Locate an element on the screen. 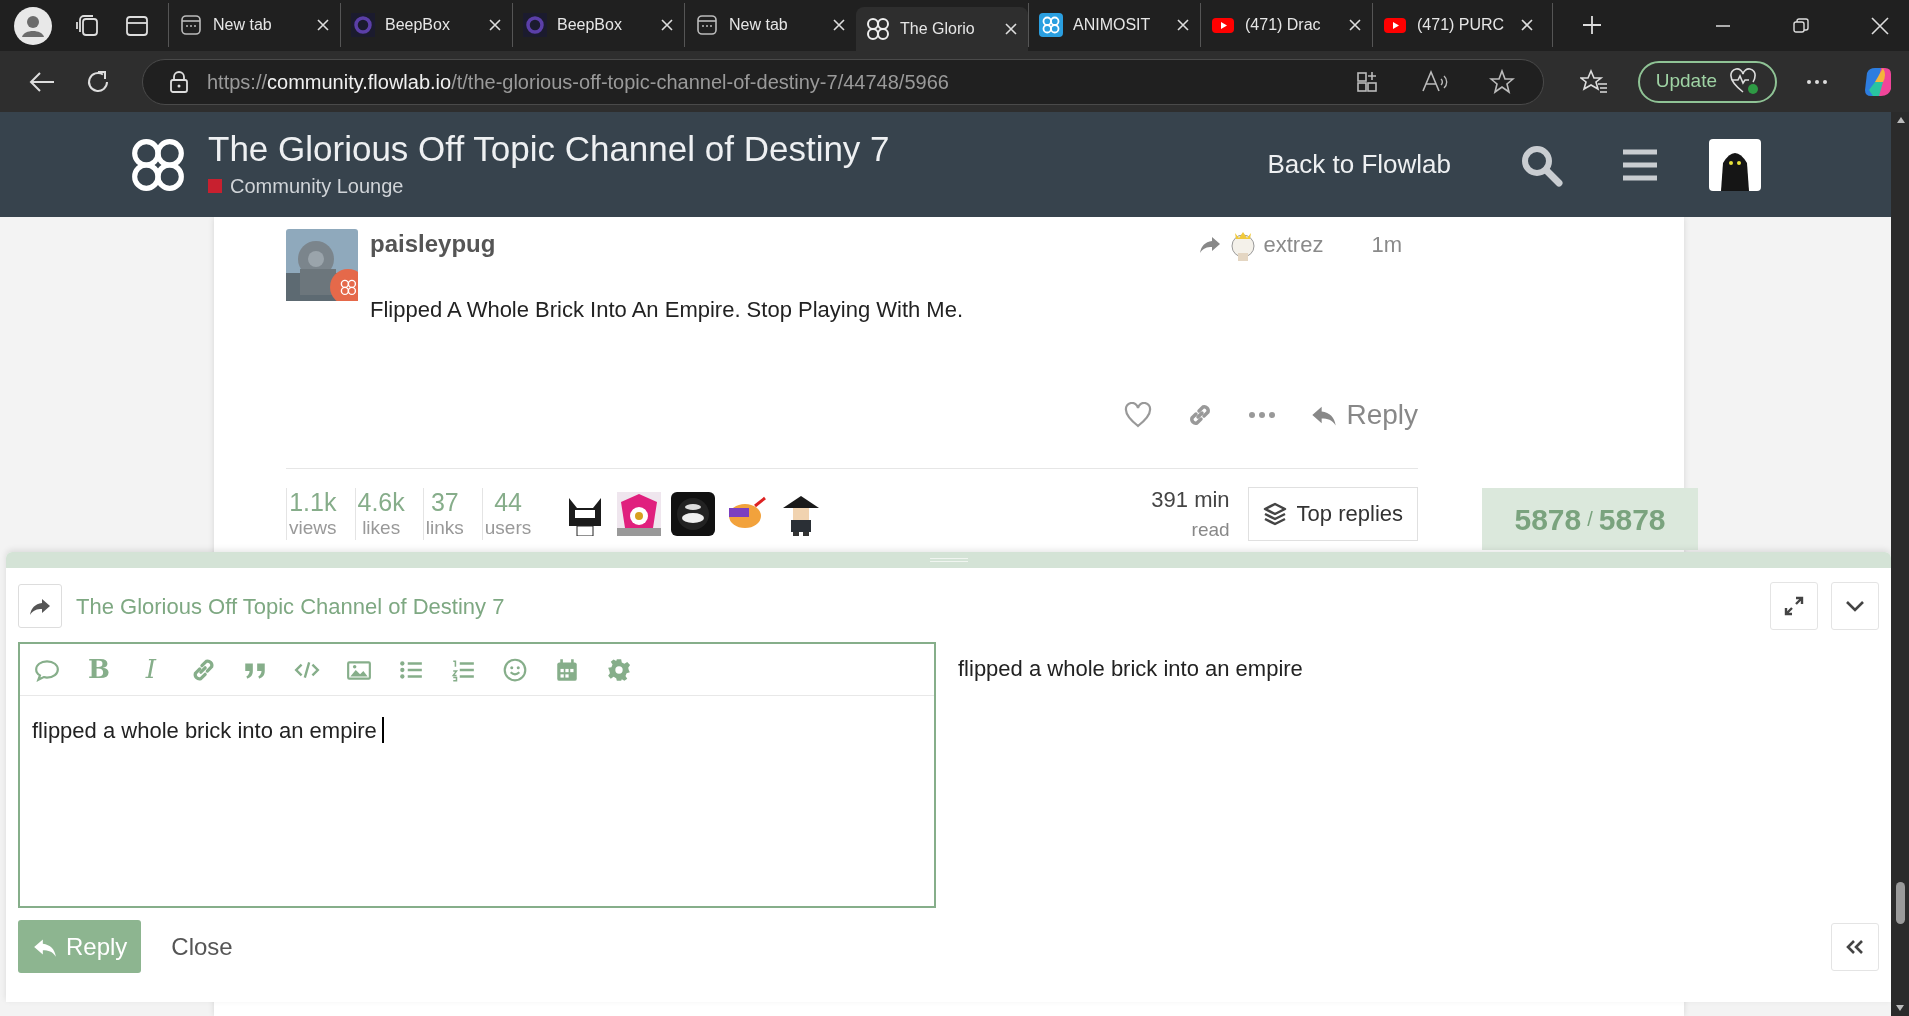 The image size is (1909, 1016). layers-icon is located at coordinates (1274, 513).